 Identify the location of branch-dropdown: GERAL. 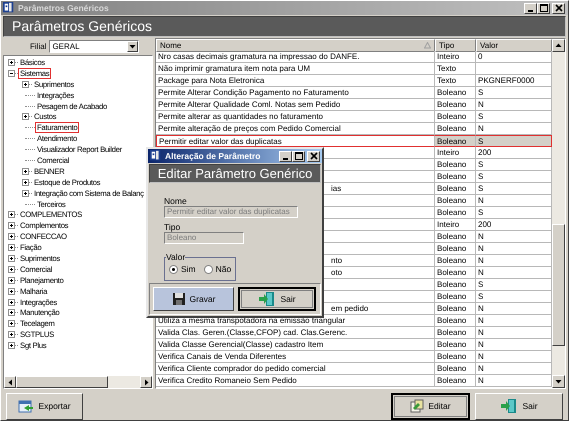
(94, 46).